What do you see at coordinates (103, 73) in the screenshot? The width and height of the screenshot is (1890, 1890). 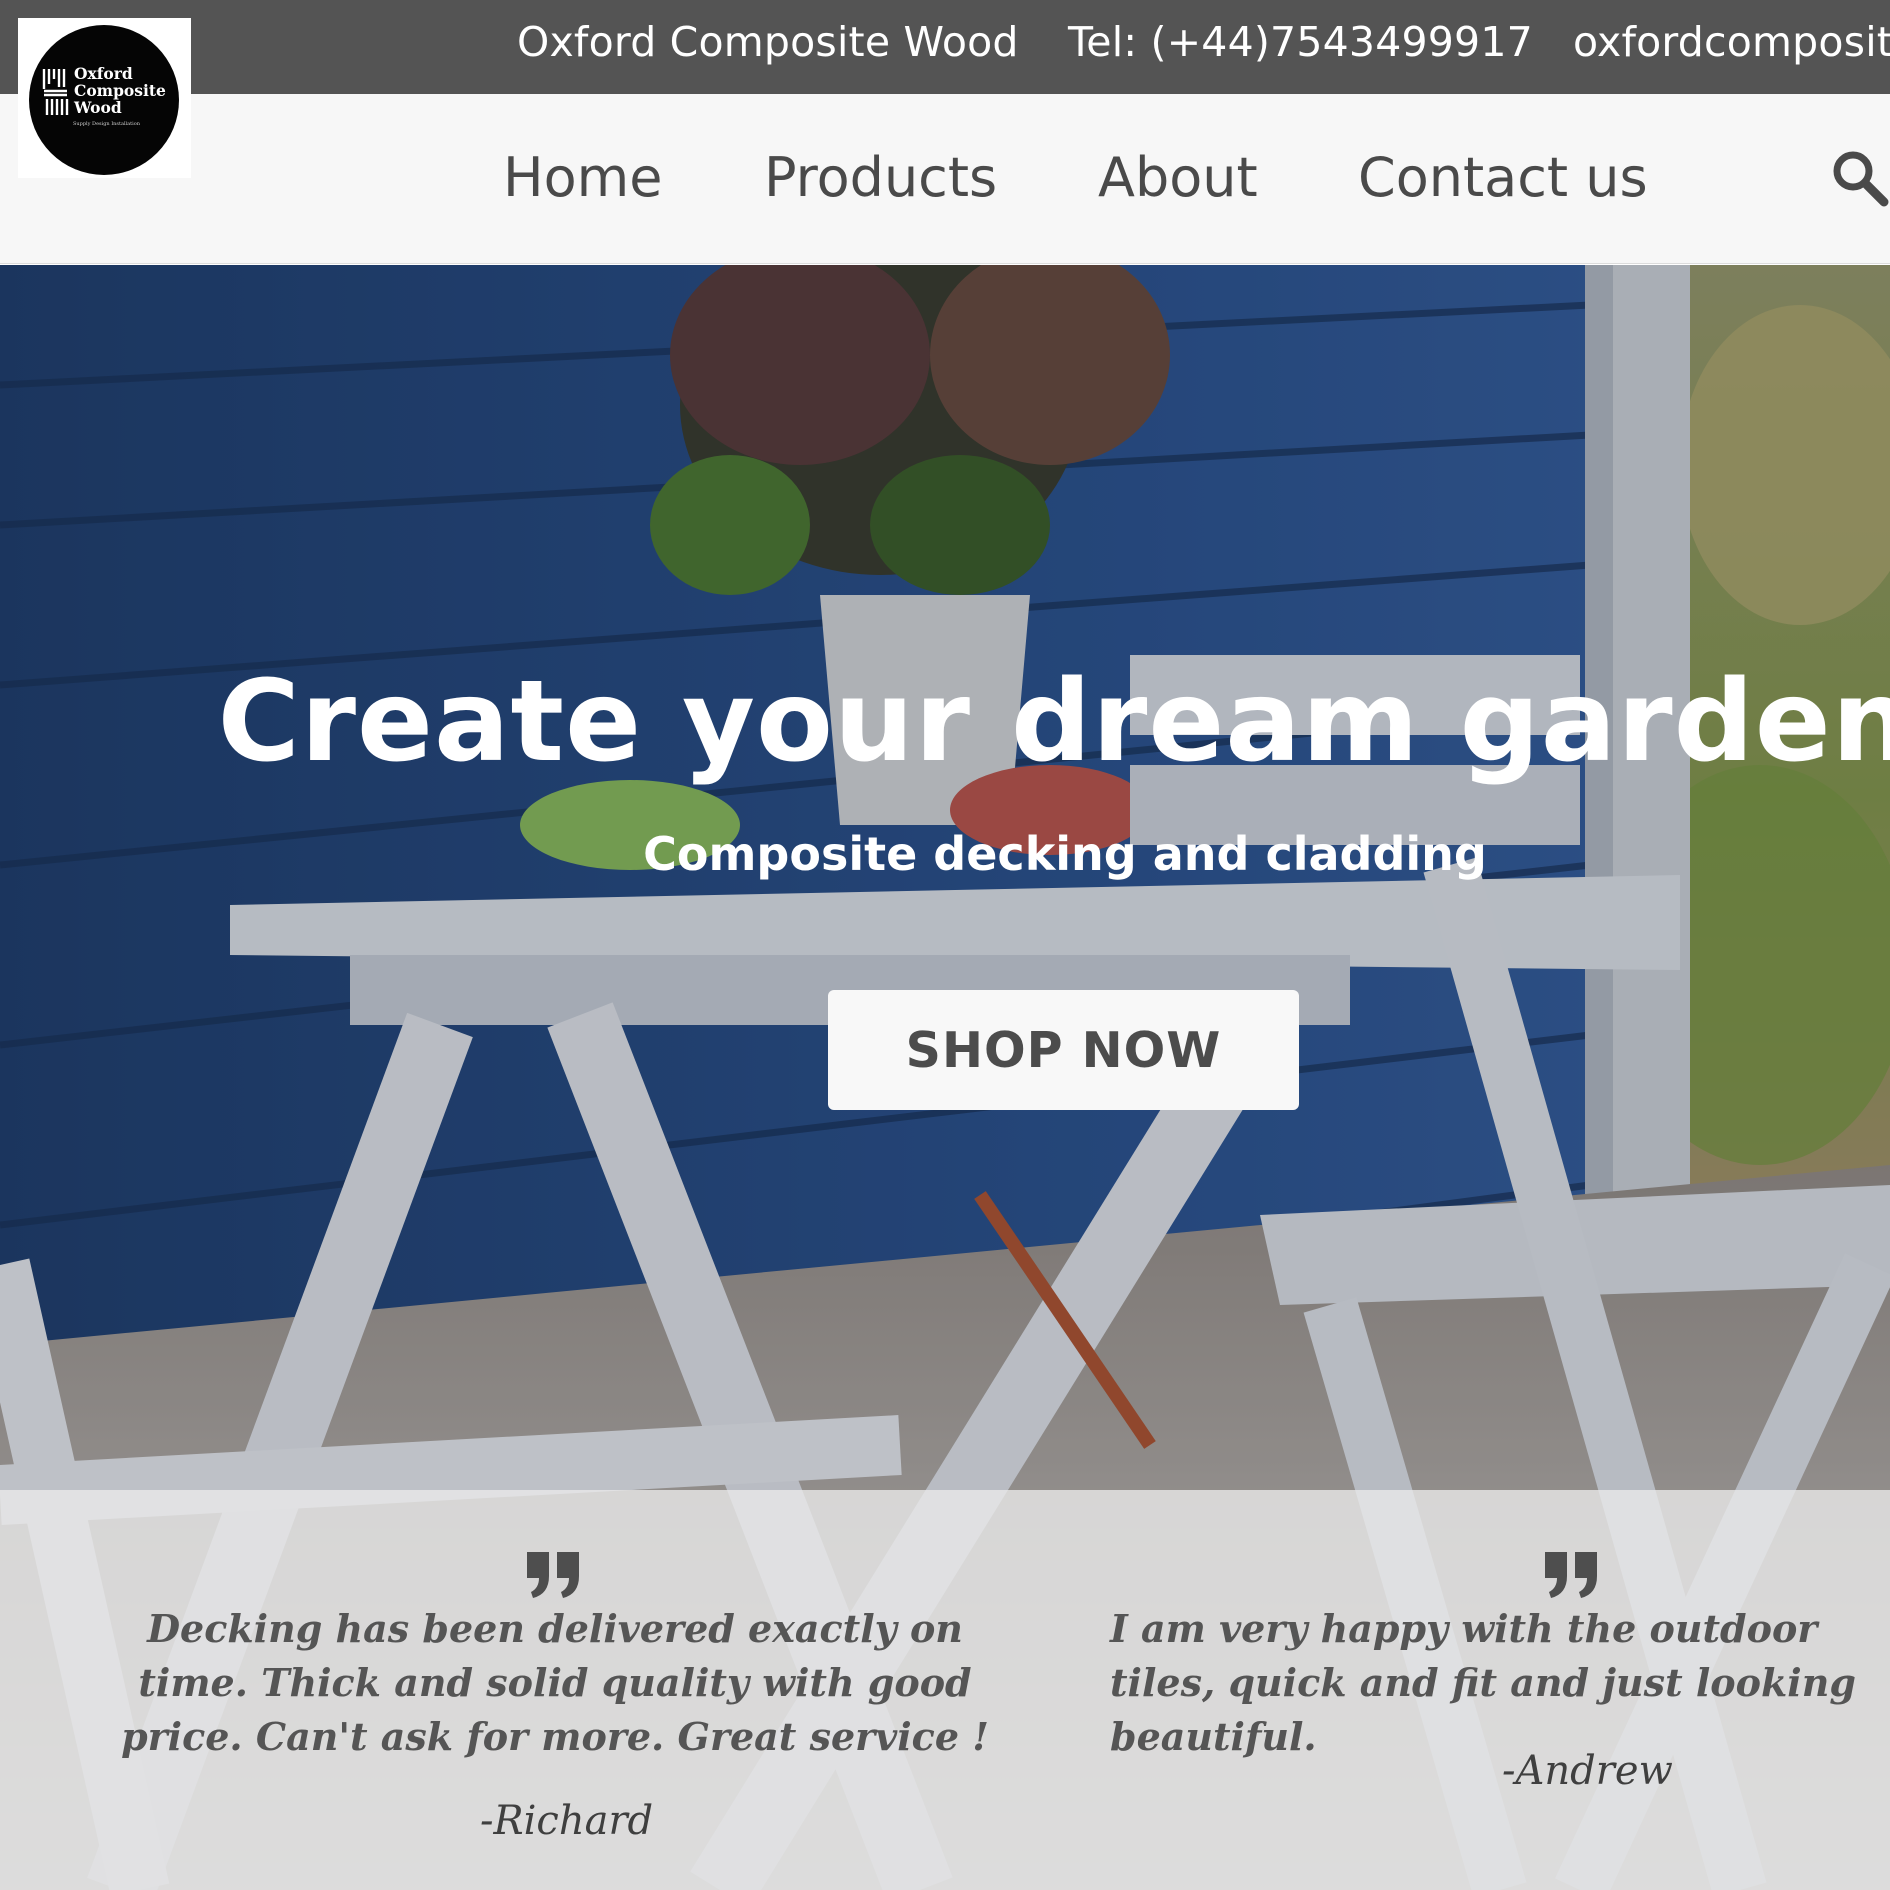 I see `logo-line-1: Oxford` at bounding box center [103, 73].